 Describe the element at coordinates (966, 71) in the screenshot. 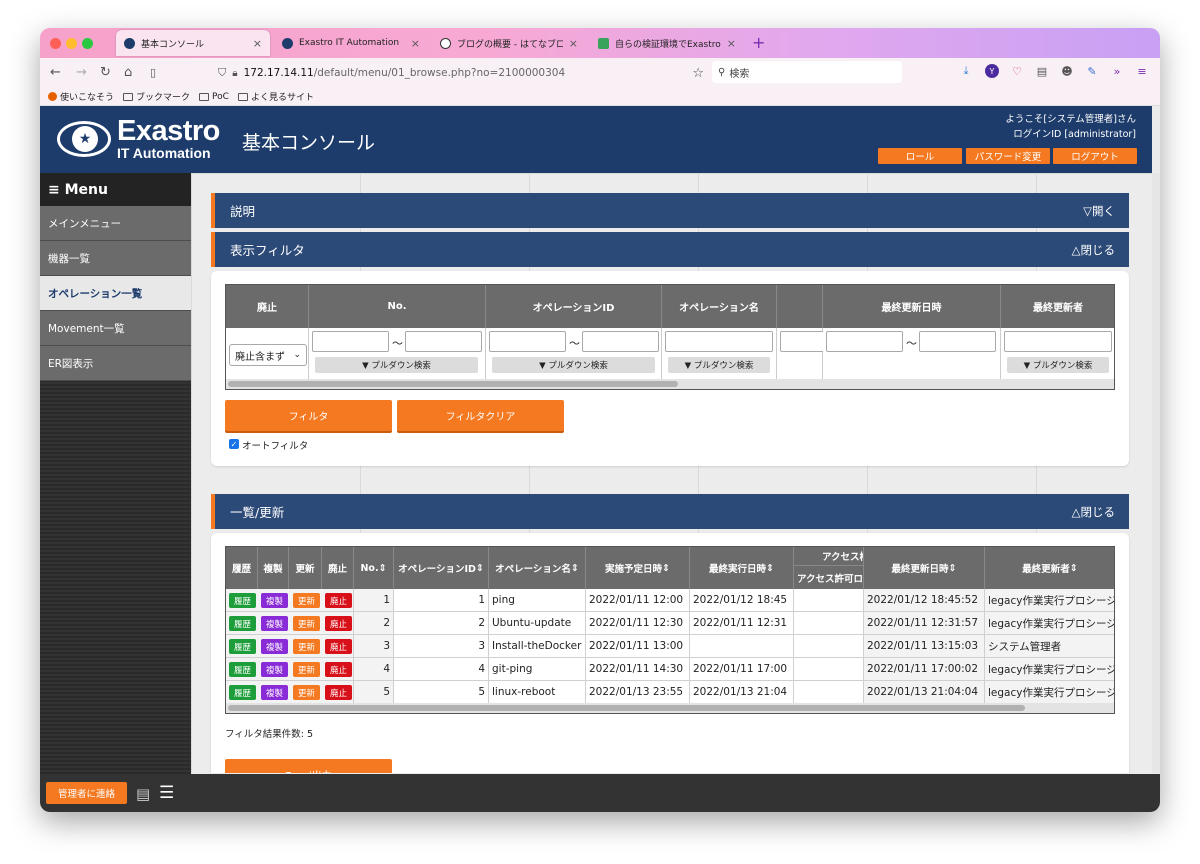

I see `download-icon: ⤓` at that location.